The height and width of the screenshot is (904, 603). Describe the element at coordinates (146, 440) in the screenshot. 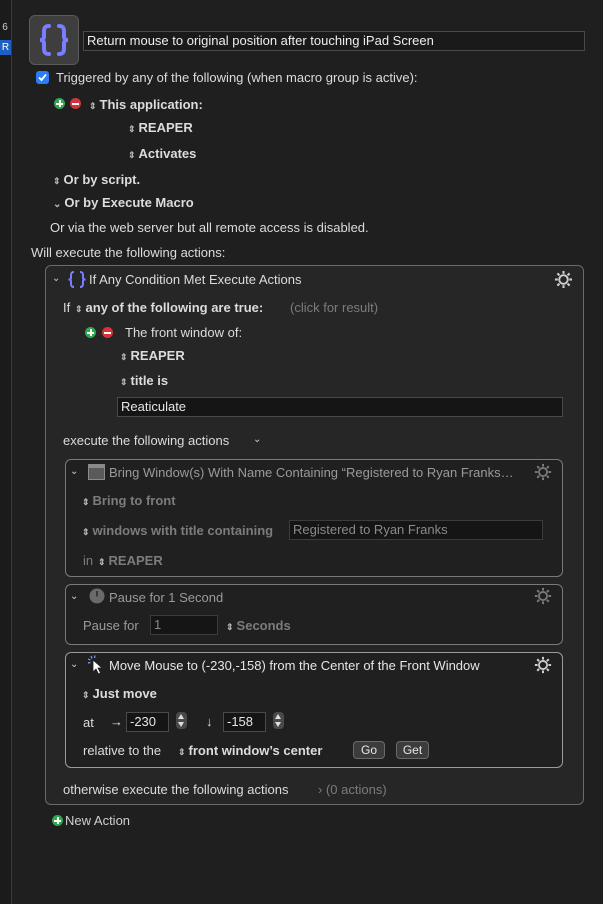

I see `execute-label: execute the following actions` at that location.